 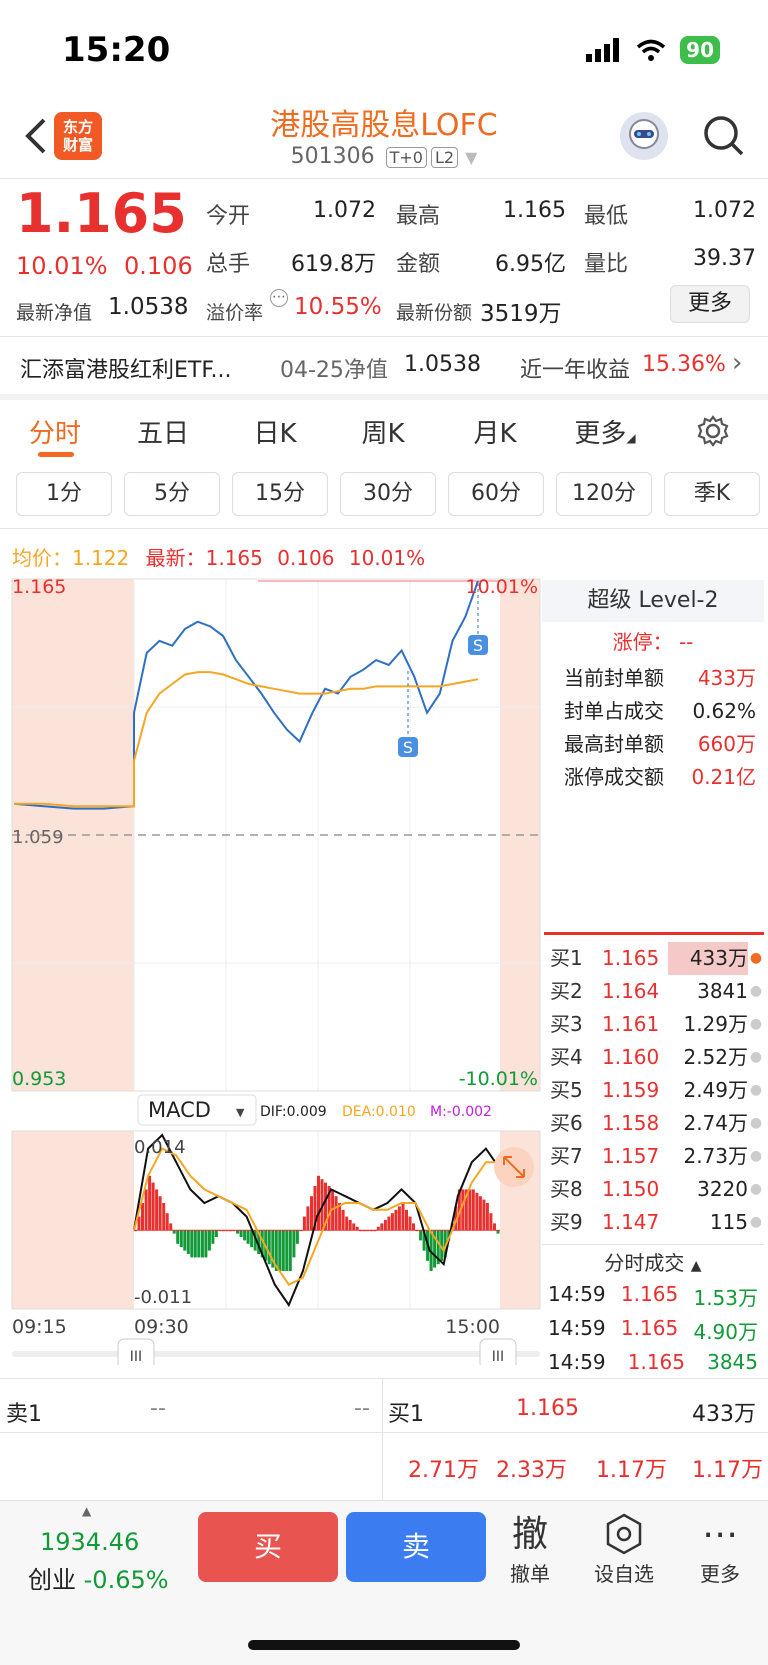 I want to click on y-mid-label: 1.059, so click(x=38, y=837).